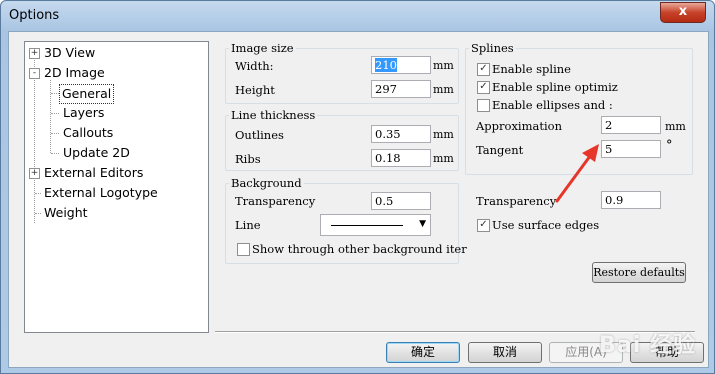 The height and width of the screenshot is (374, 715). Describe the element at coordinates (401, 134) in the screenshot. I see `outlines-input: 0.35` at that location.